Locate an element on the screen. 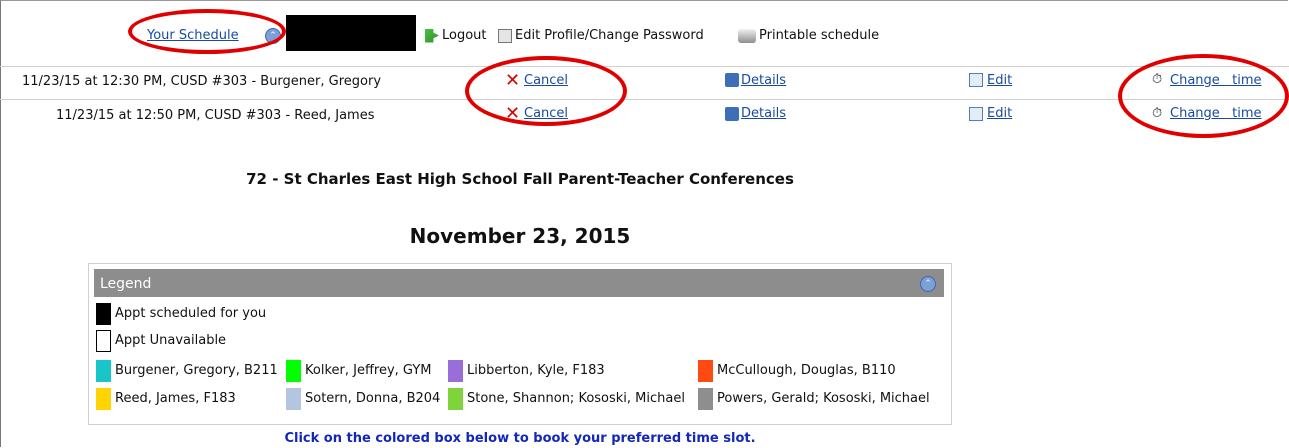  printer-icon is located at coordinates (747, 35).